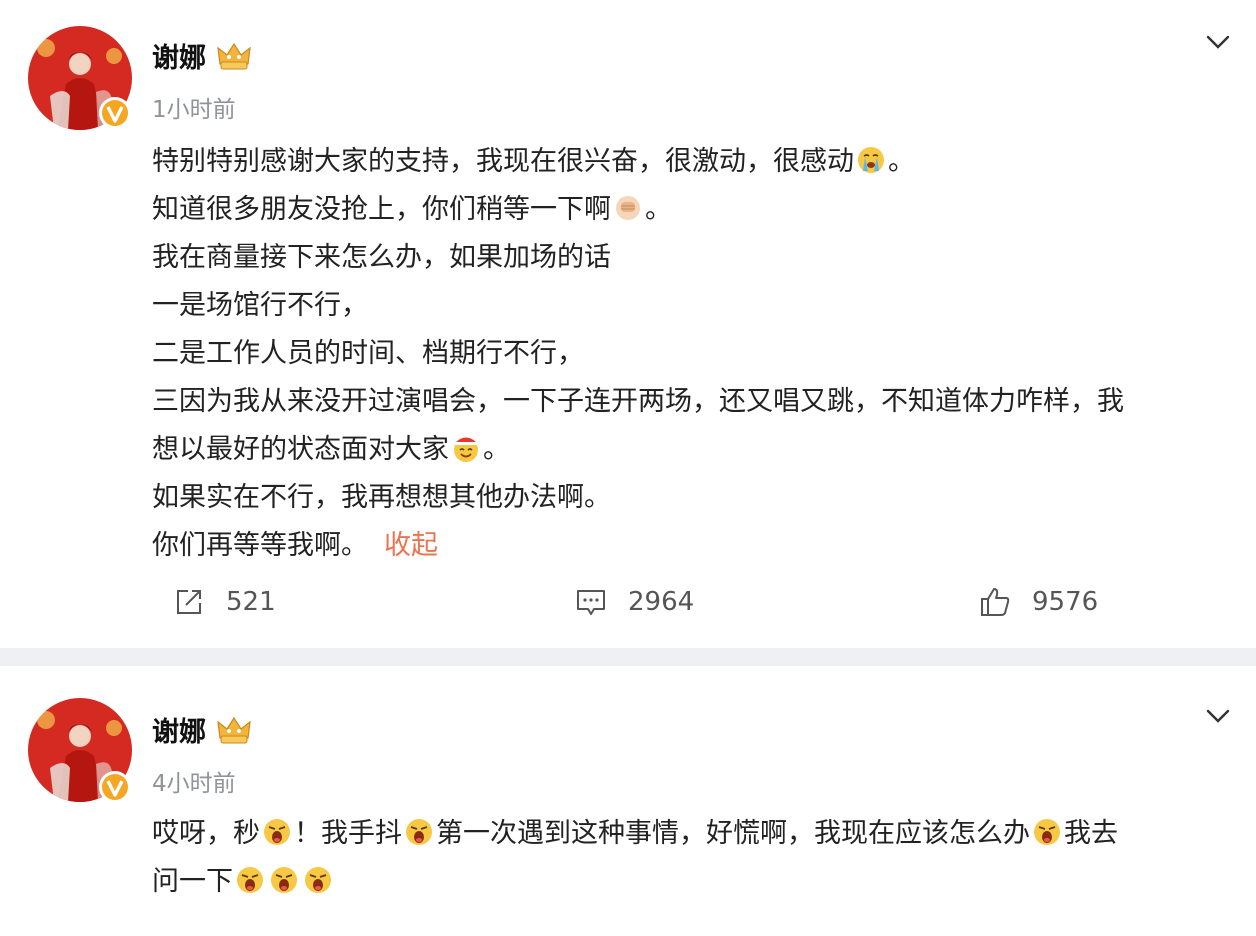 The height and width of the screenshot is (936, 1256). What do you see at coordinates (1091, 833) in the screenshot?
I see `content-text: 我去` at bounding box center [1091, 833].